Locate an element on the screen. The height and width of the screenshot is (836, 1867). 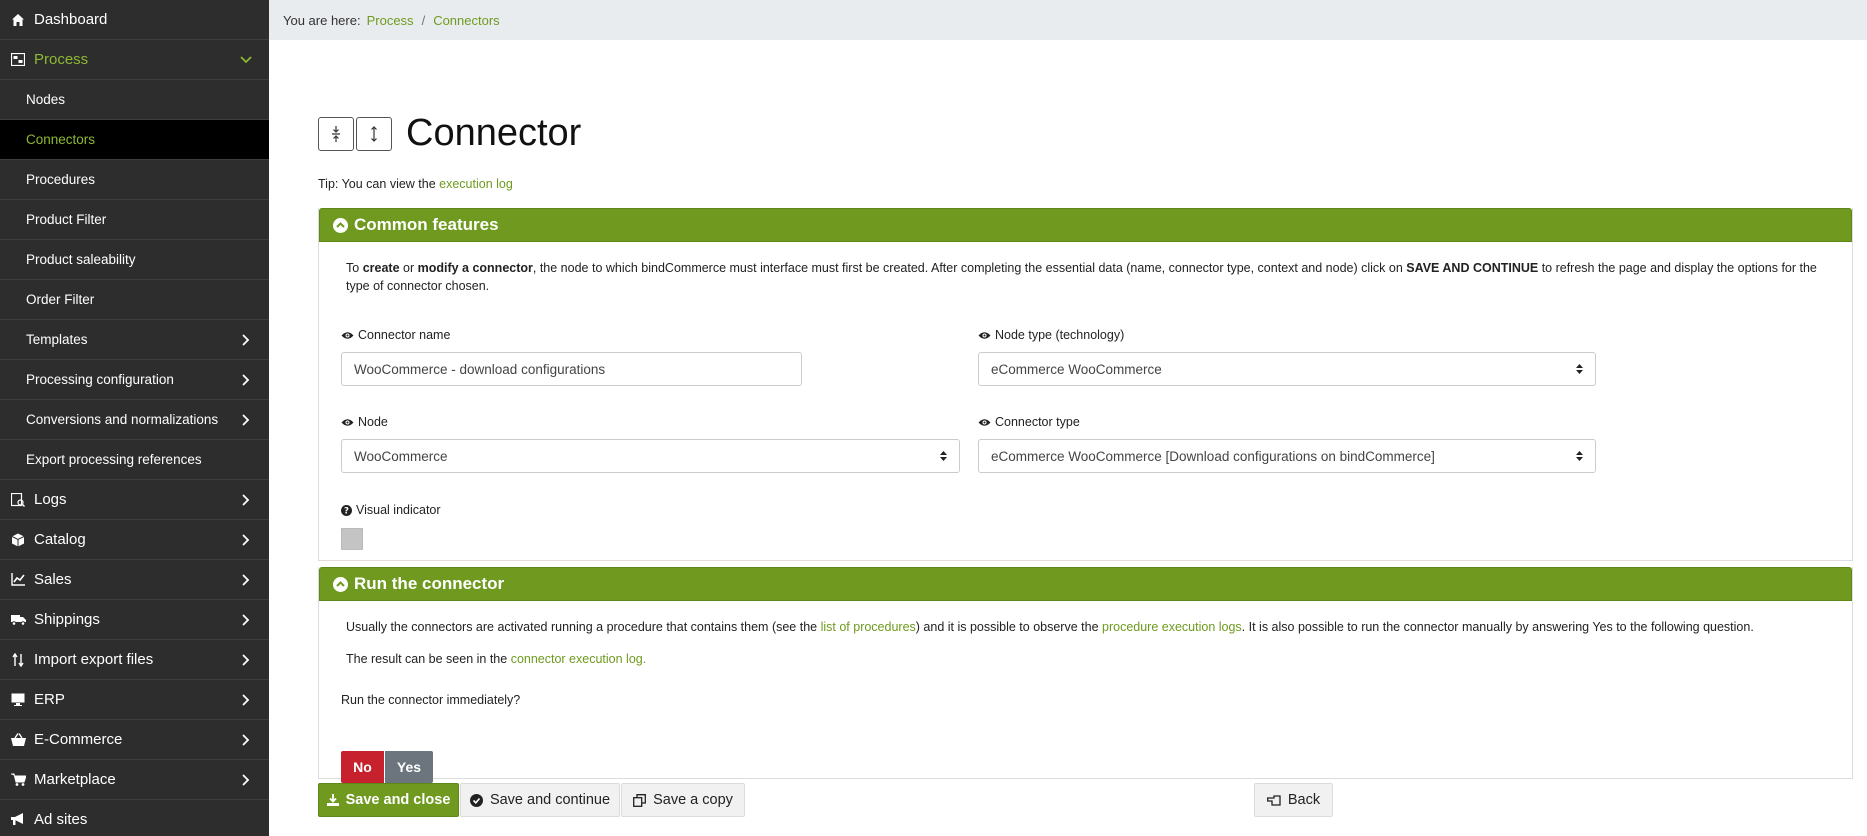
panel-heading: Run the connector is located at coordinates (429, 583).